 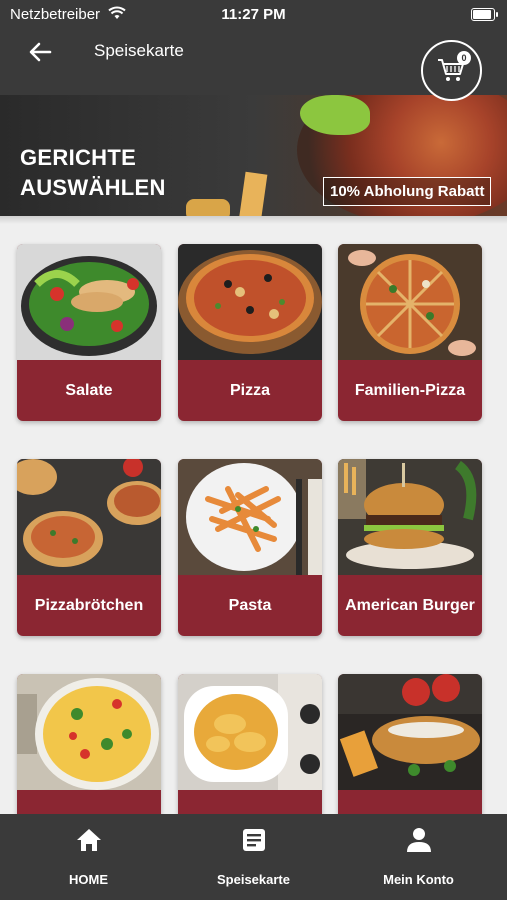 I want to click on family-pizza-image, so click(x=410, y=302).